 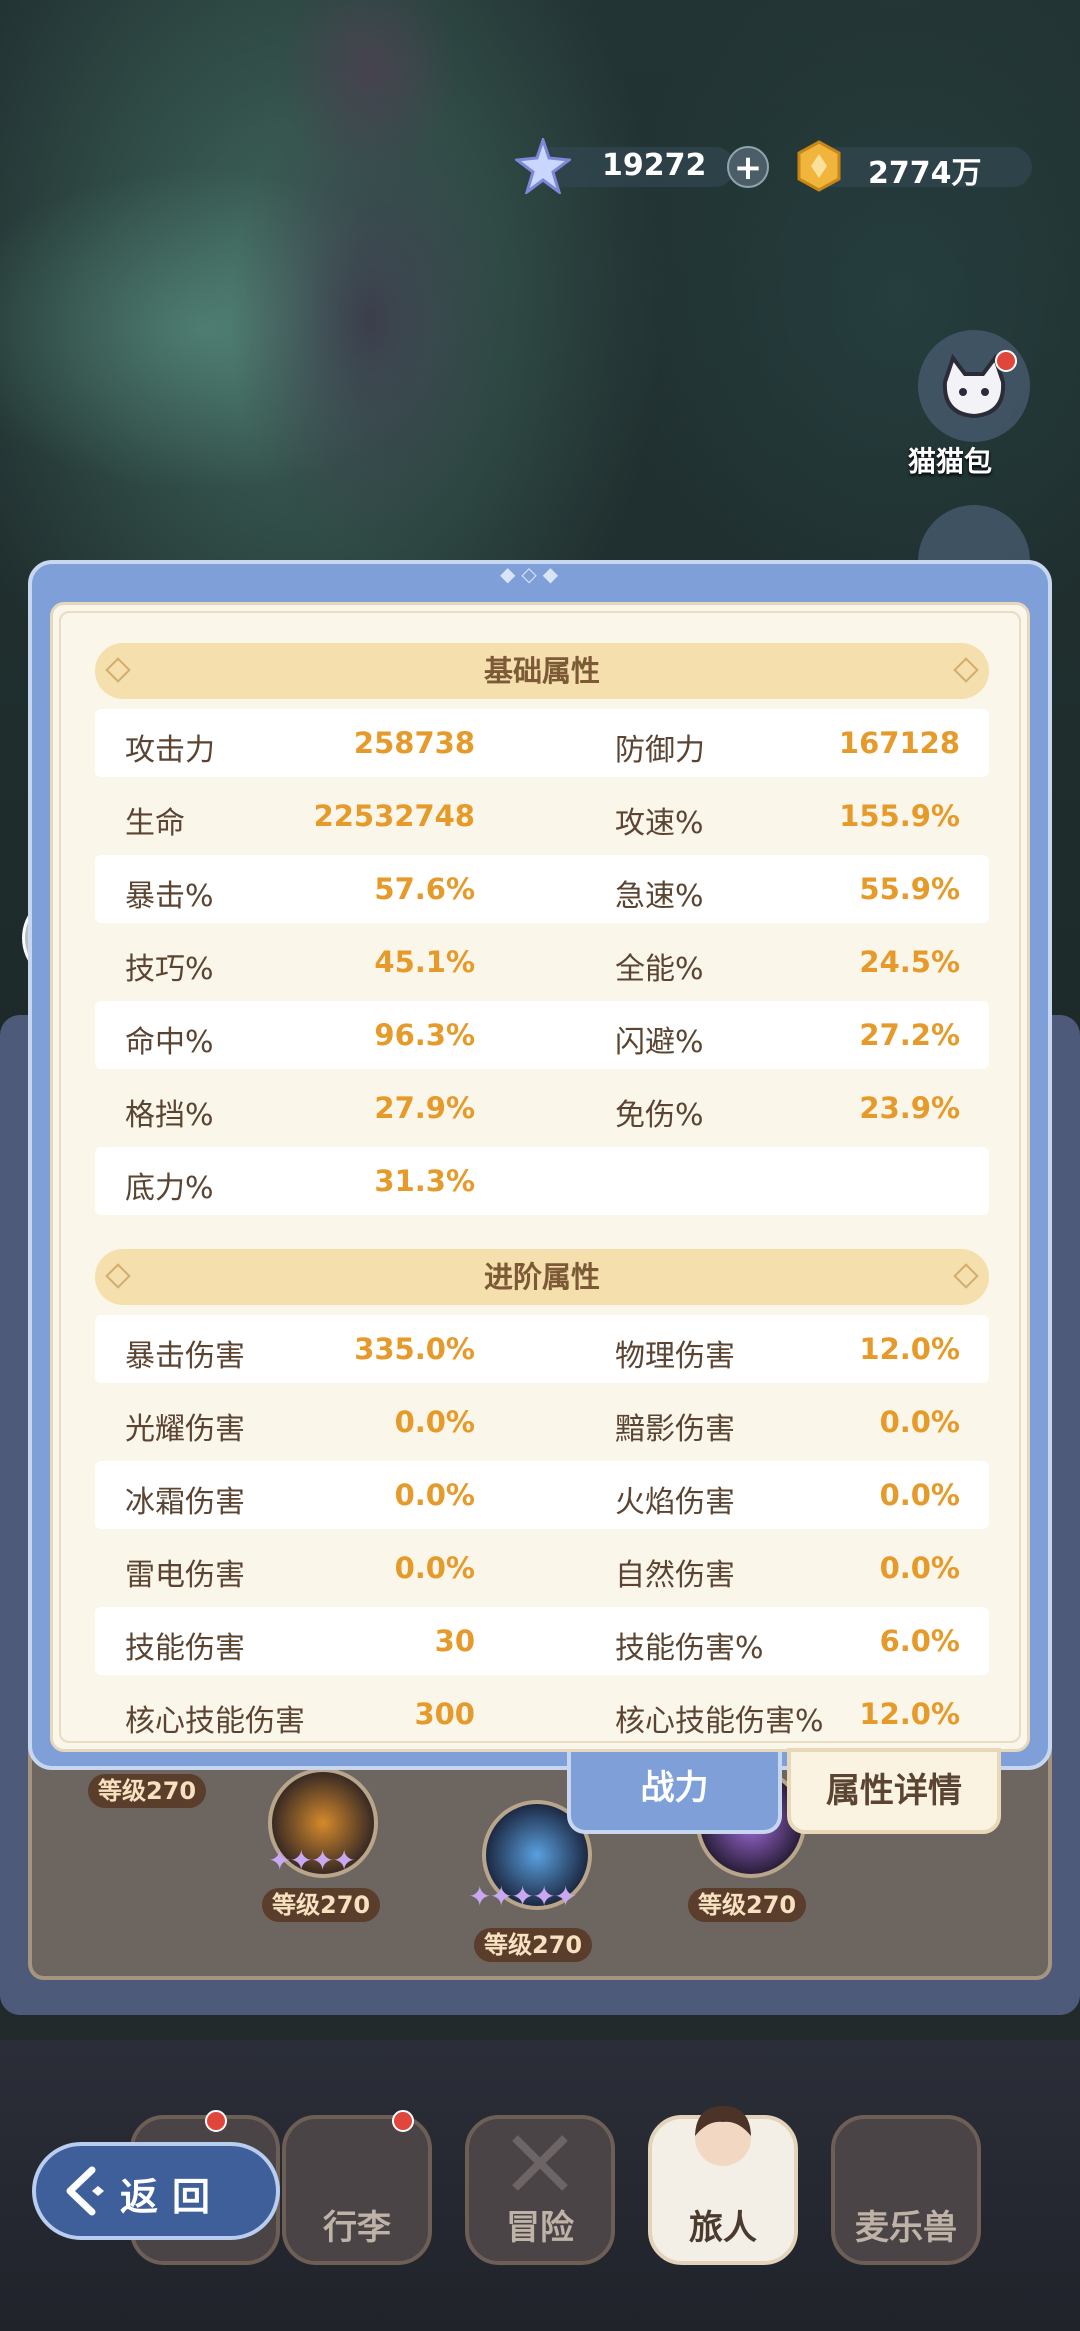 What do you see at coordinates (748, 167) in the screenshot?
I see `add-diamond-button: +` at bounding box center [748, 167].